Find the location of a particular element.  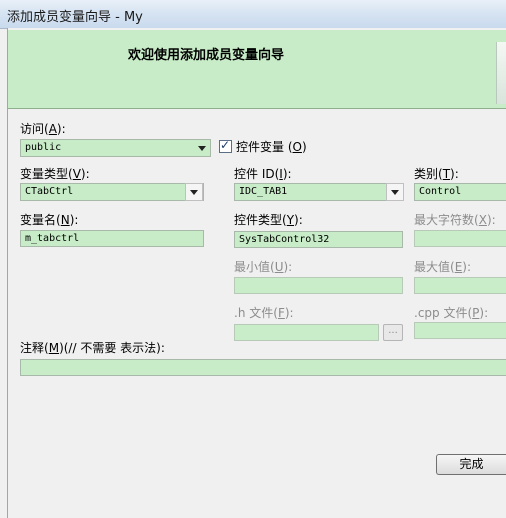

h-file-input is located at coordinates (306, 332).